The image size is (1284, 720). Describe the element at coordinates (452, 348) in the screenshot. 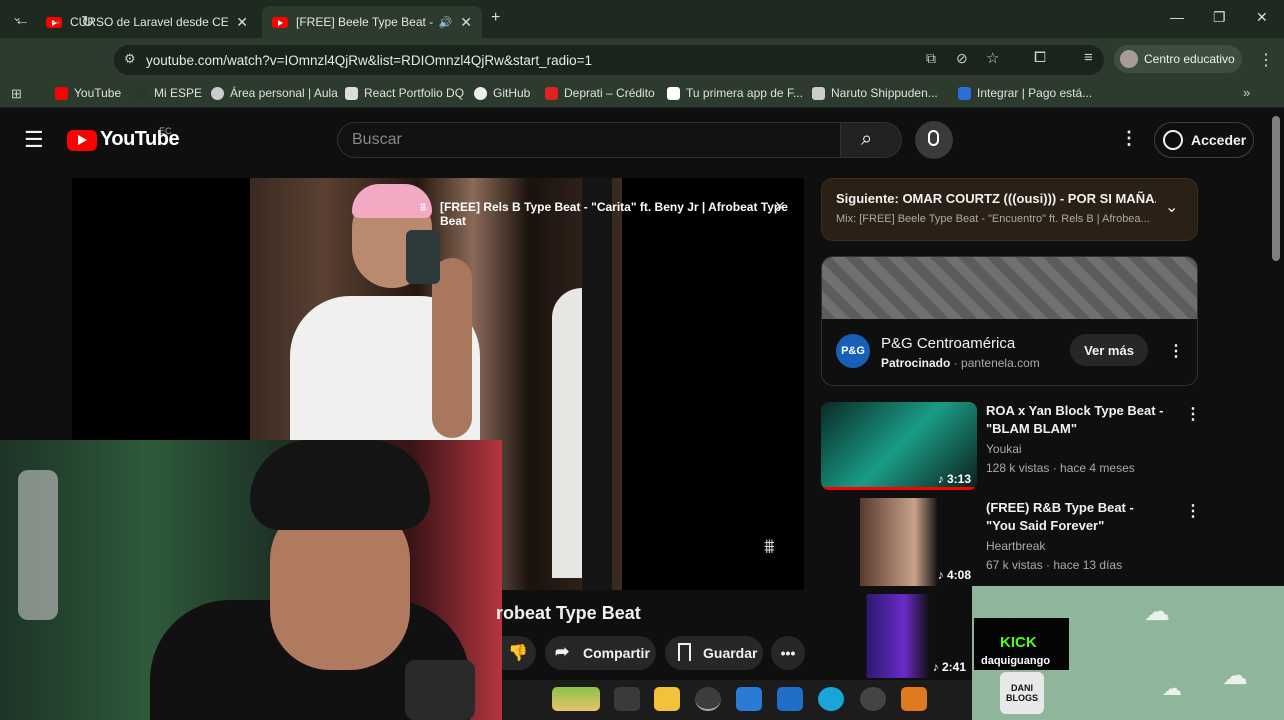

I see `video-subject-arm` at that location.